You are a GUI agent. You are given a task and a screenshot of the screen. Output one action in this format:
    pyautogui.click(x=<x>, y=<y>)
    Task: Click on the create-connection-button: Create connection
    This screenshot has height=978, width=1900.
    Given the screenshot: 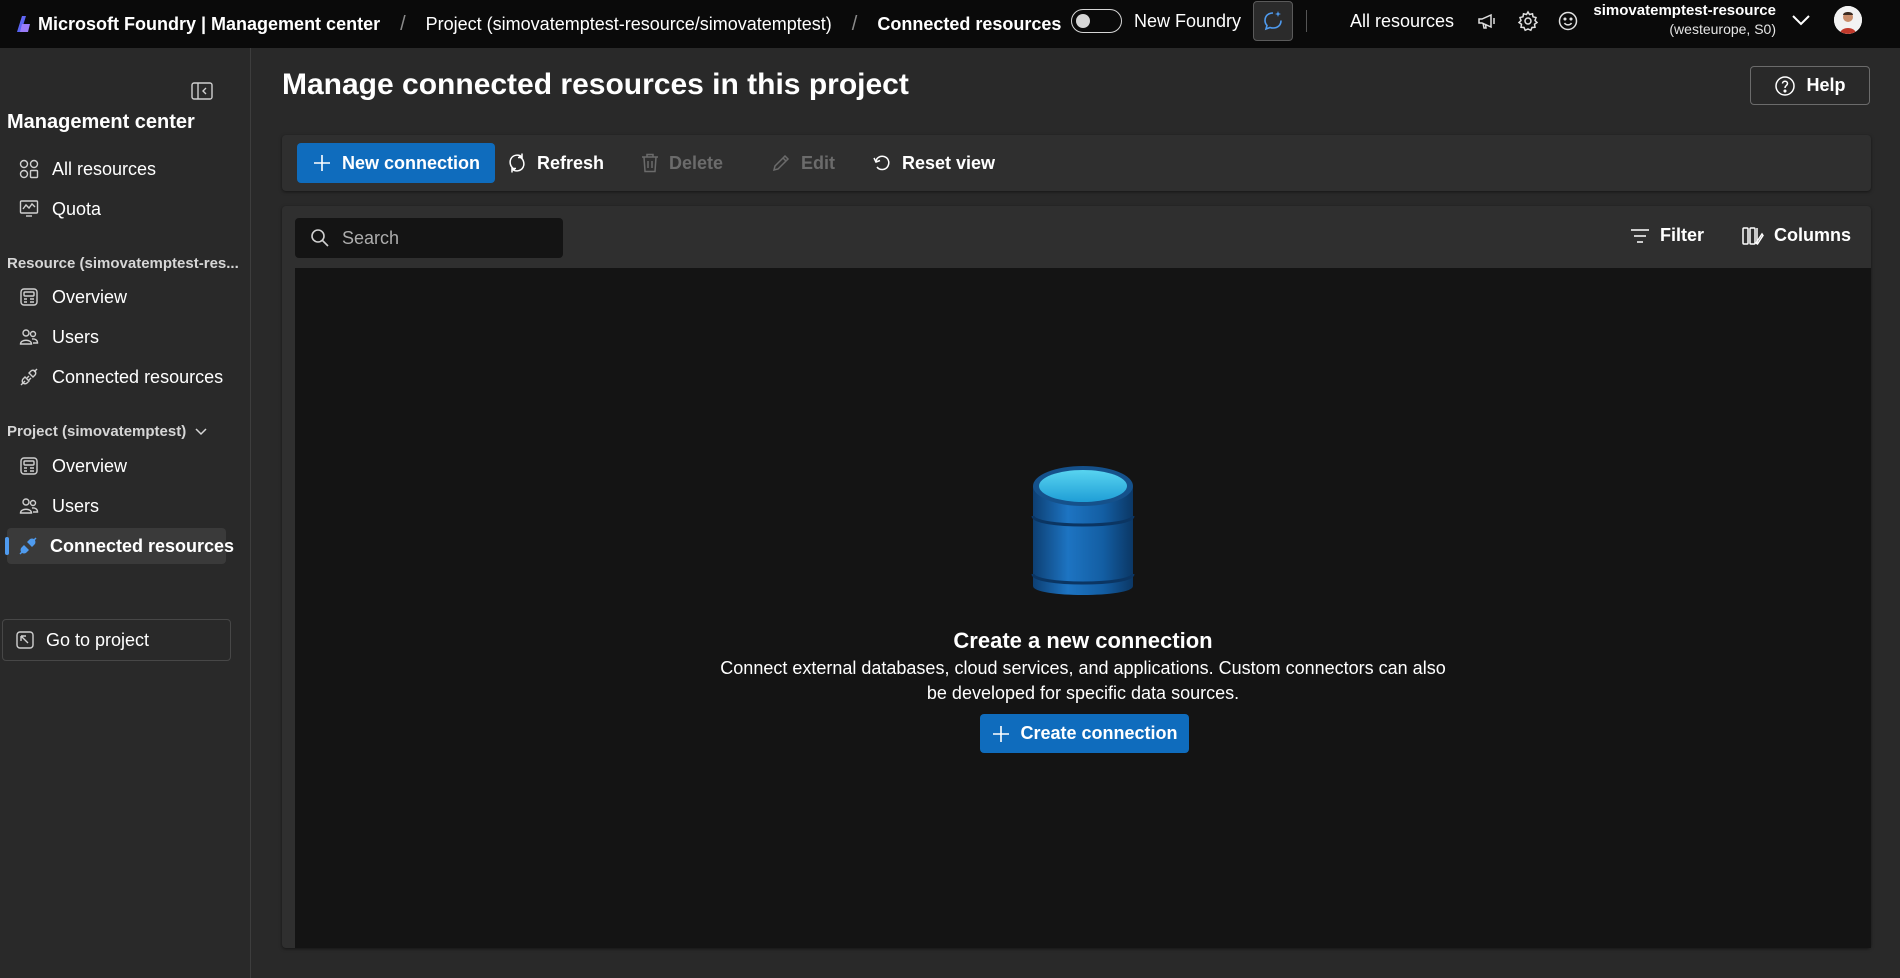 What is the action you would take?
    pyautogui.click(x=1084, y=733)
    